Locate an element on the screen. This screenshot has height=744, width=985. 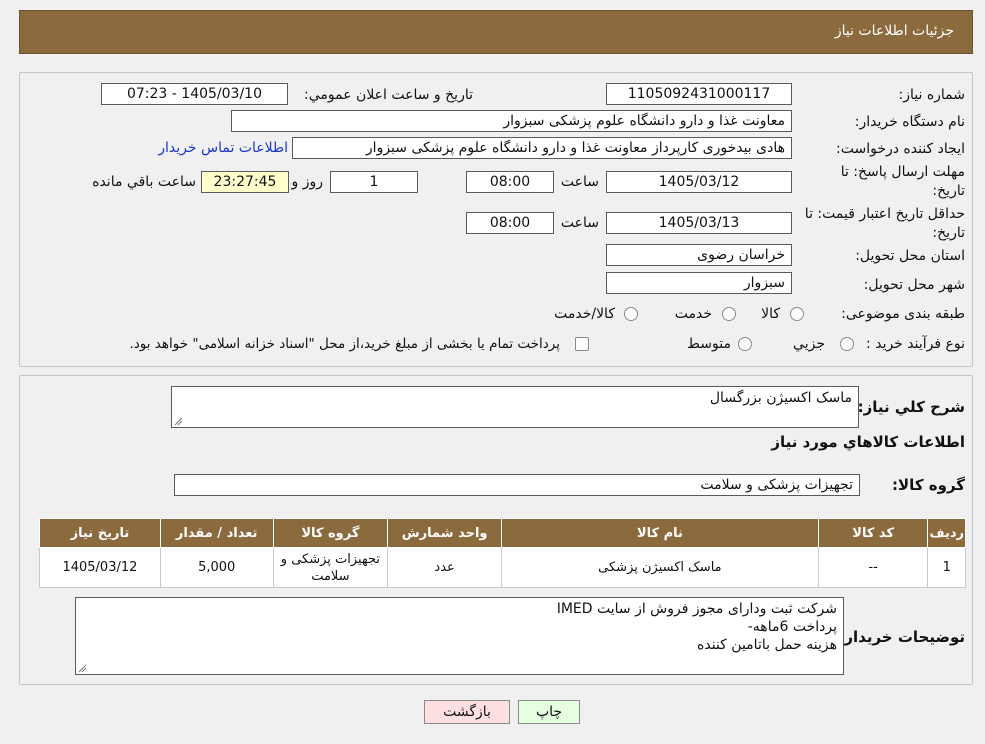
print-button: چاپ is located at coordinates (549, 712).